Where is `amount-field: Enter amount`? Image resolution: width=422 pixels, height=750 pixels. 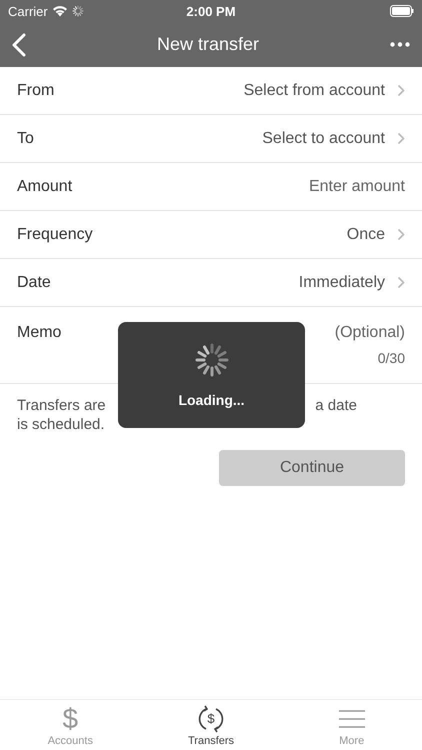 amount-field: Enter amount is located at coordinates (305, 187).